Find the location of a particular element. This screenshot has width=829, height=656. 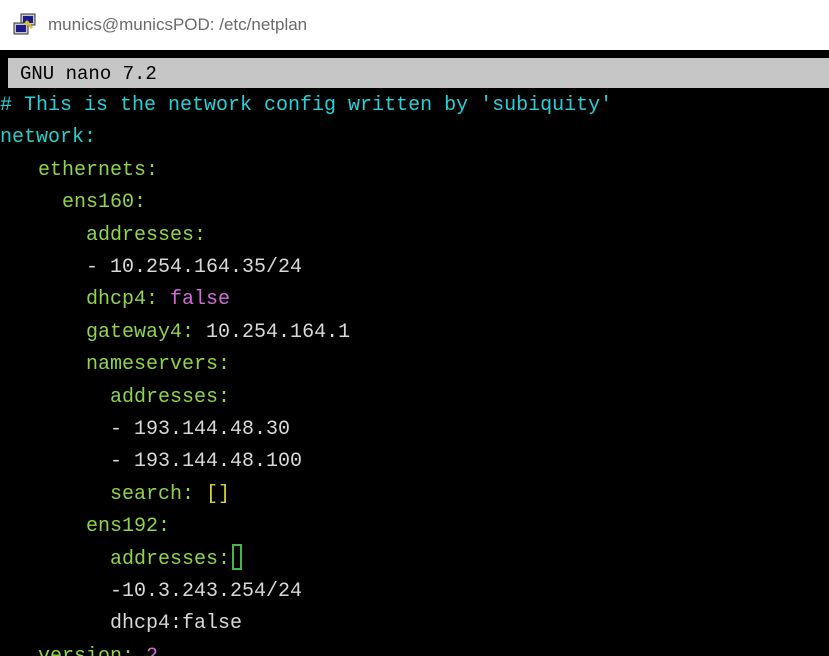

yaml-value: - 193.144.48.30 is located at coordinates (200, 429).